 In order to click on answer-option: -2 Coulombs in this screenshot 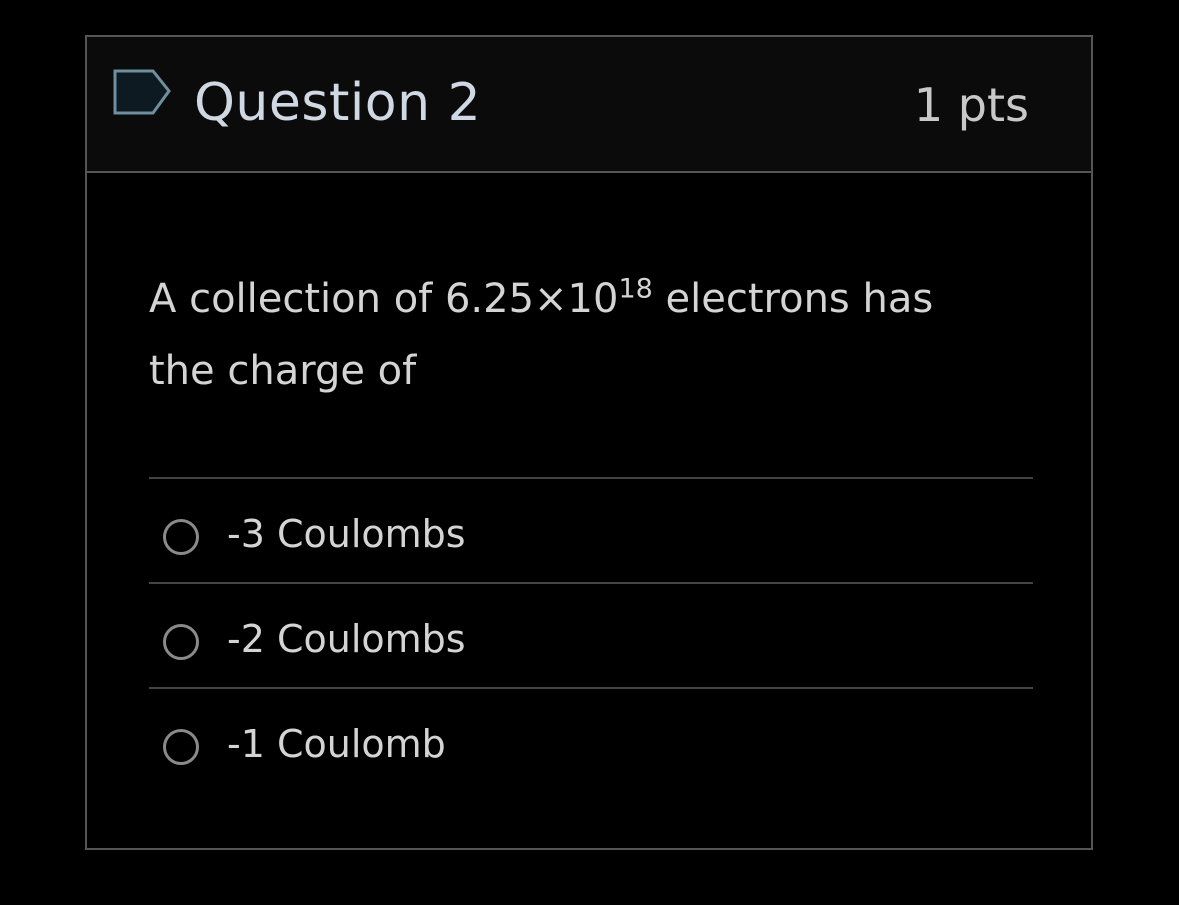, I will do `click(591, 634)`.